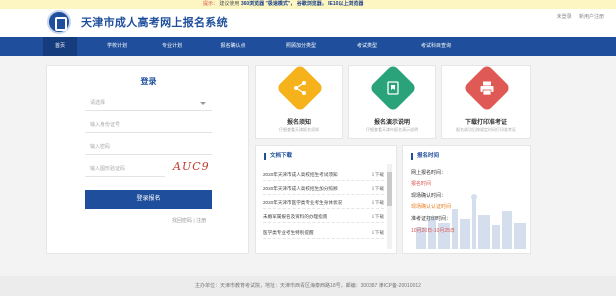 The image size is (616, 296). What do you see at coordinates (393, 88) in the screenshot?
I see `flag-icon` at bounding box center [393, 88].